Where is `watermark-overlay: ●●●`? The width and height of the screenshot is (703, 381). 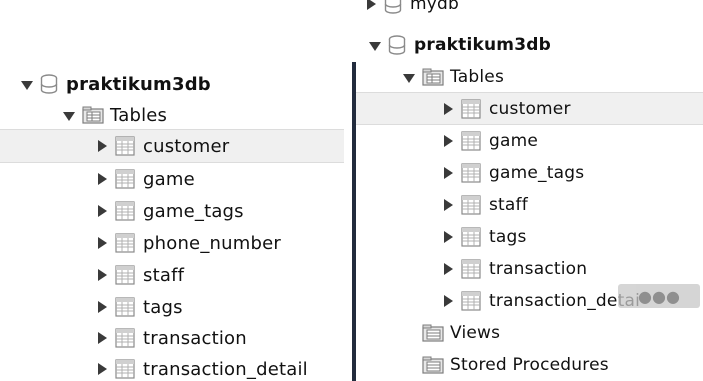
watermark-overlay: ●●● is located at coordinates (659, 296).